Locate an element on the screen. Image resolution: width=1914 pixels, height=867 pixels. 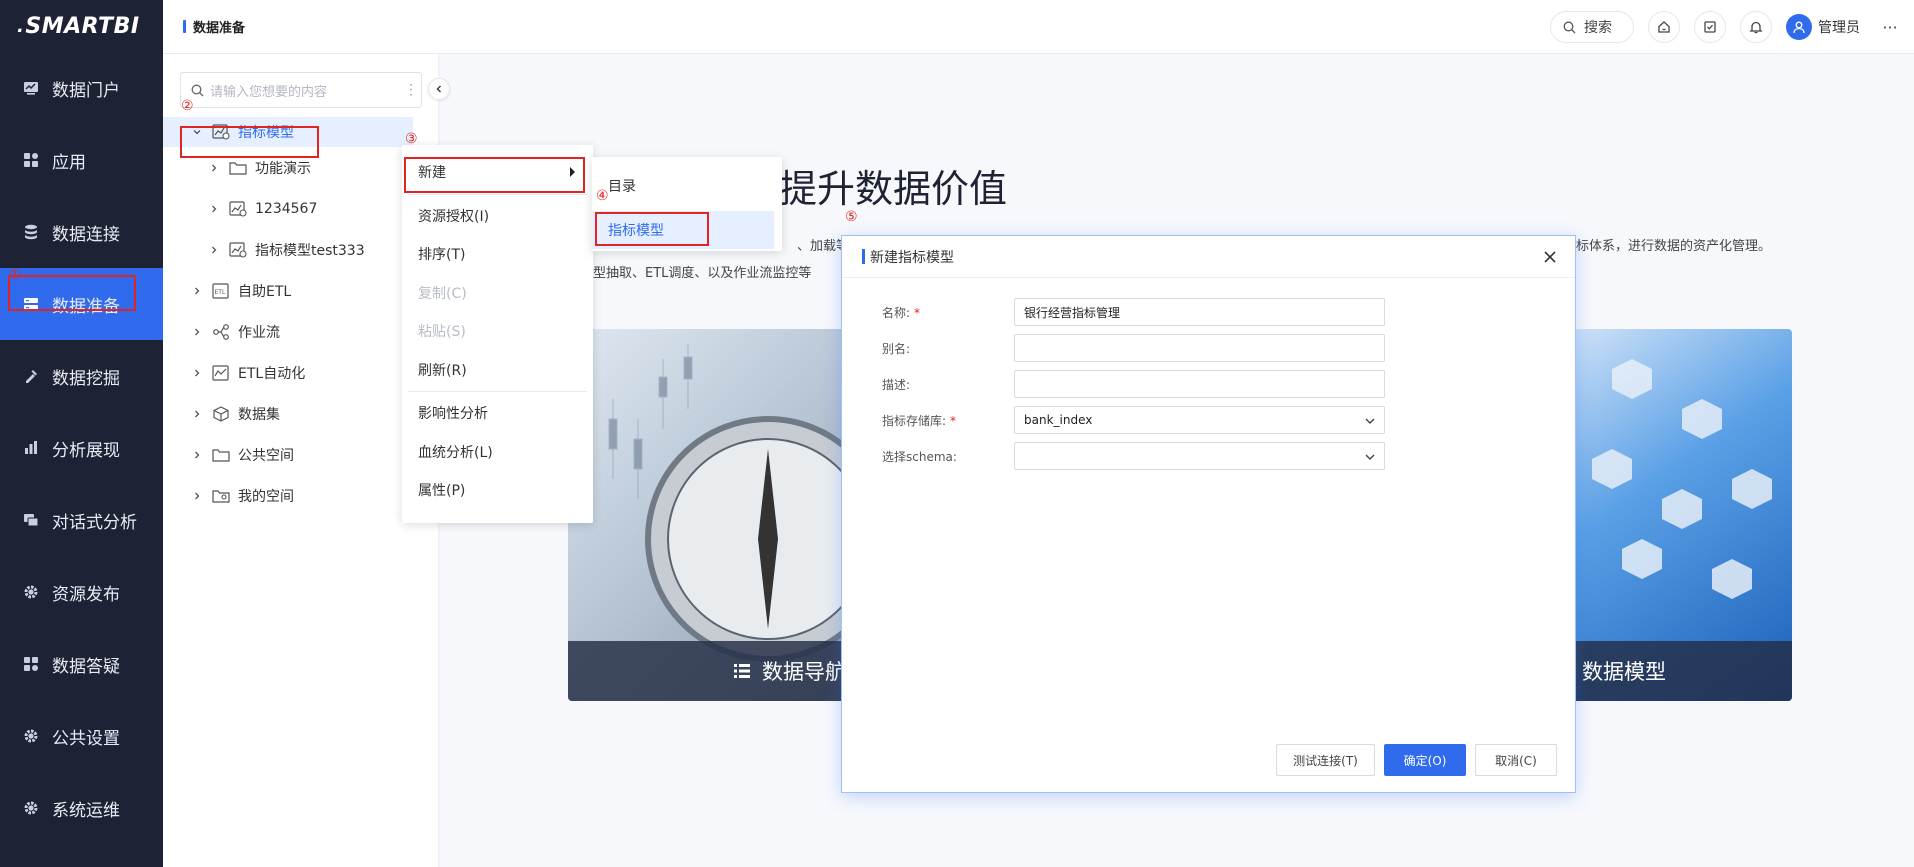
avatar is located at coordinates (1799, 27).